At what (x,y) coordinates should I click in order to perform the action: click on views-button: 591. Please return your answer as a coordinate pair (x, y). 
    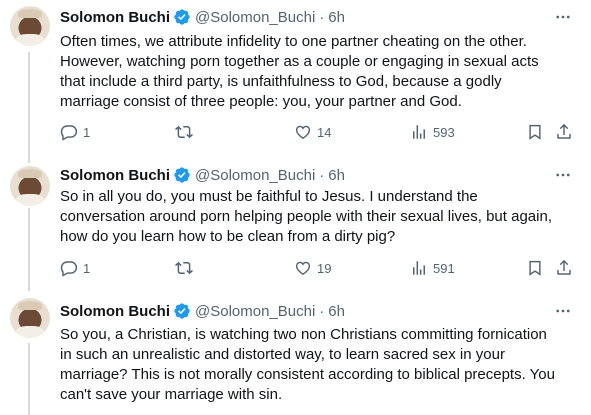
    Looking at the image, I should click on (432, 268).